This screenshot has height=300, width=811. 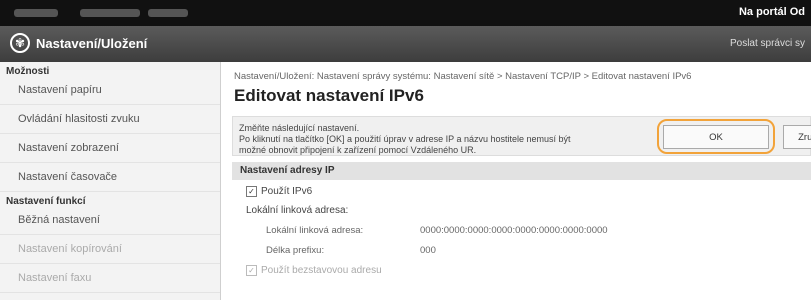 What do you see at coordinates (405, 13) in the screenshot?
I see `top-bar: Na portál Od` at bounding box center [405, 13].